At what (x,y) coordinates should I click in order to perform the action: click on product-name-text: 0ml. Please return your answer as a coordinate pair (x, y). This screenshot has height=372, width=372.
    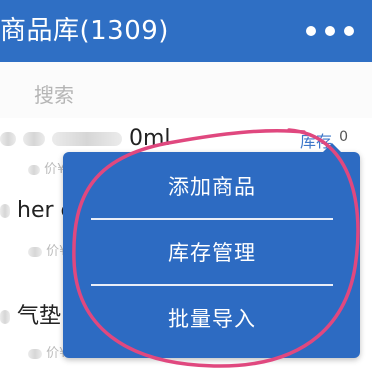
    Looking at the image, I should click on (150, 138).